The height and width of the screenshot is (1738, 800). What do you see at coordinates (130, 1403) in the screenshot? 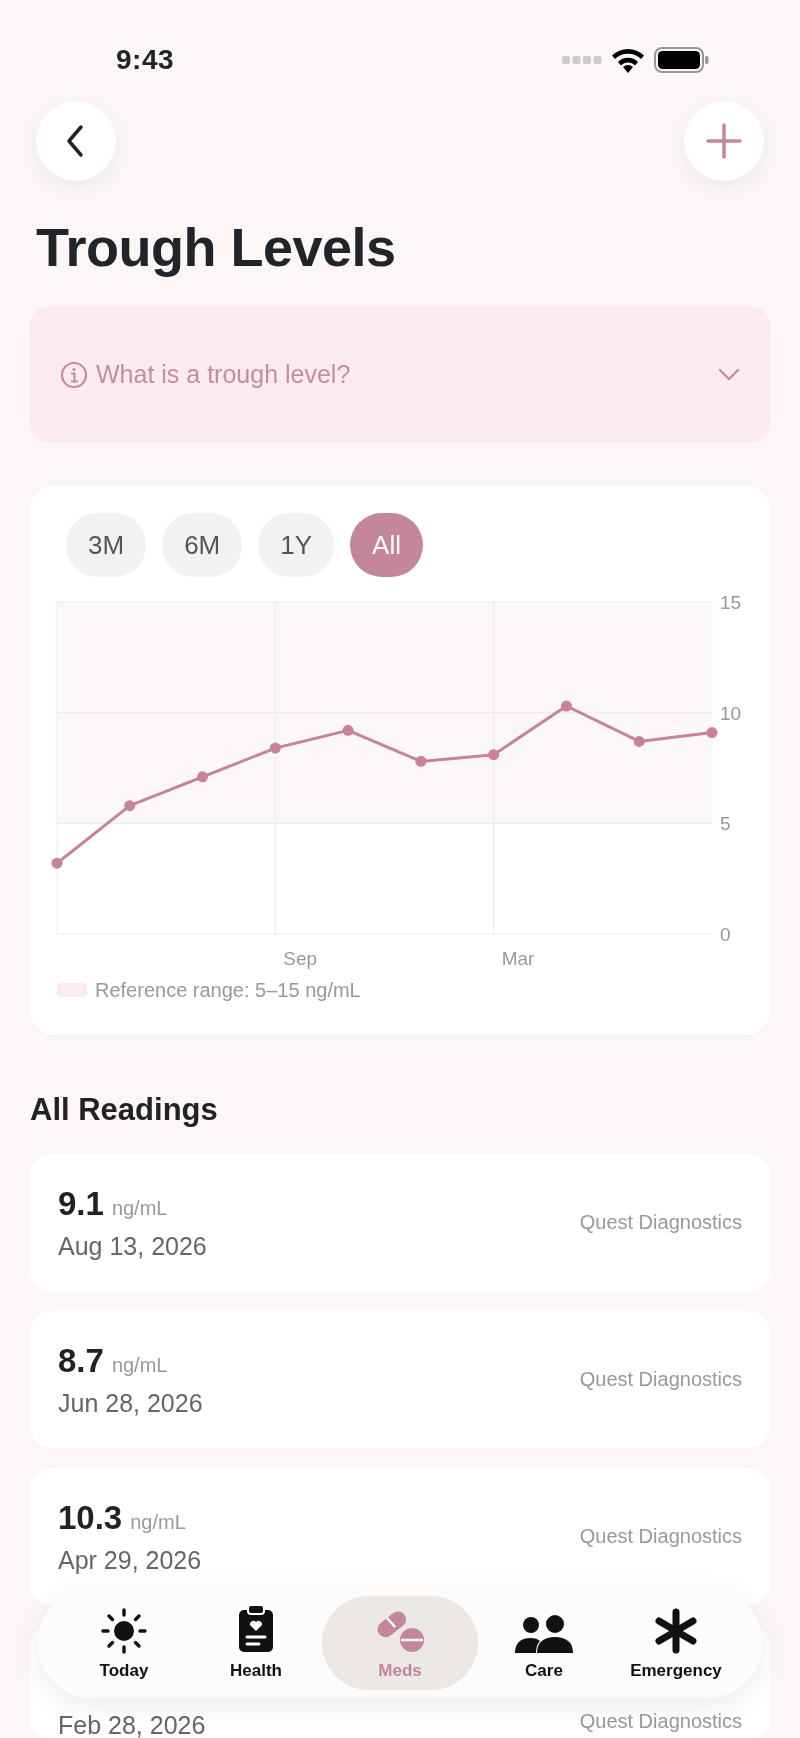
I see `reading-date: Jun 28, 2026` at bounding box center [130, 1403].